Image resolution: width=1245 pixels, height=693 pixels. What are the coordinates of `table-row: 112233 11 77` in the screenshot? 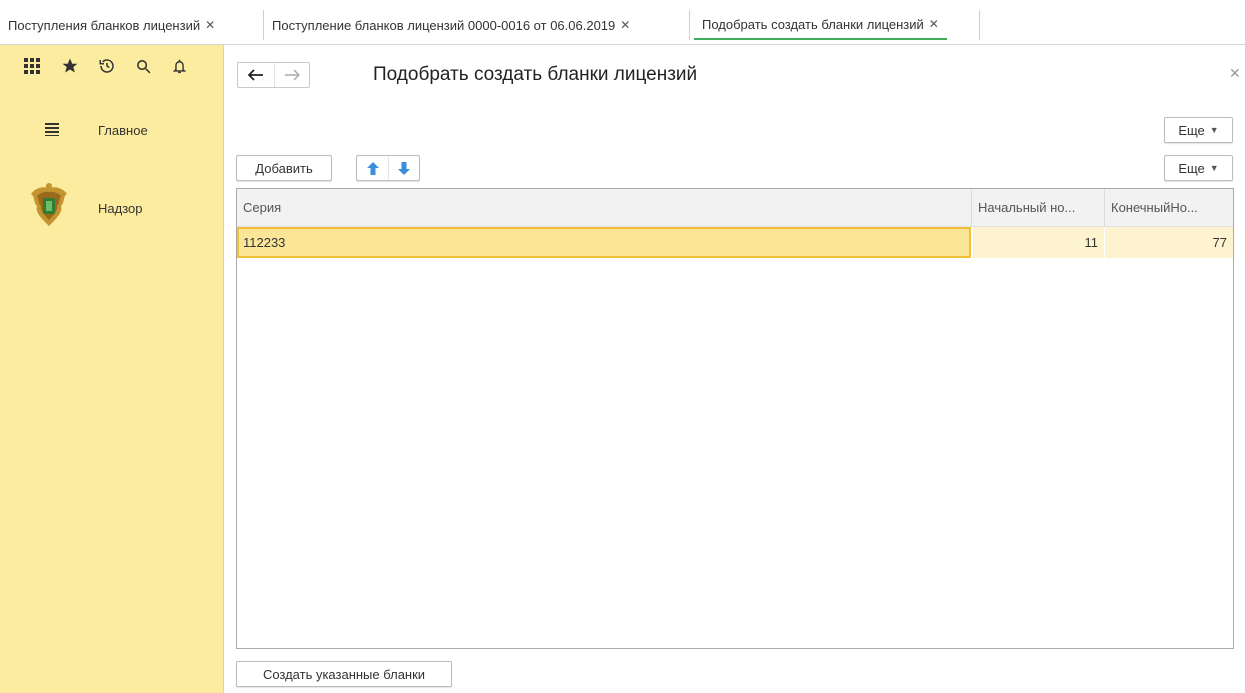 It's located at (735, 242).